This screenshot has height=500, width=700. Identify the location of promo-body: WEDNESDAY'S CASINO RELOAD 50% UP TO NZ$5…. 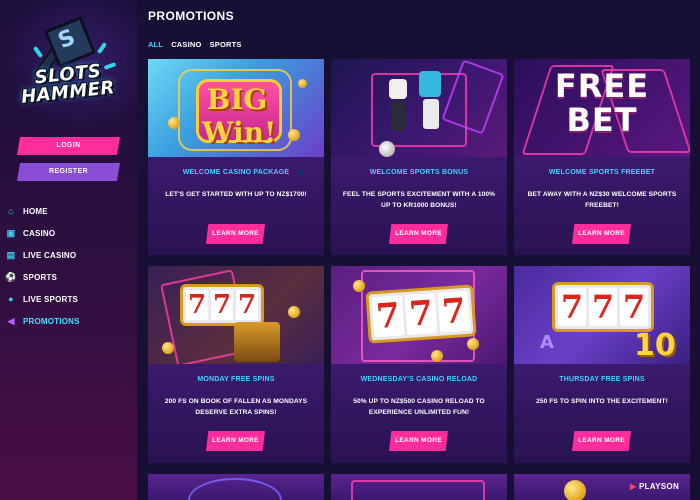
(419, 413).